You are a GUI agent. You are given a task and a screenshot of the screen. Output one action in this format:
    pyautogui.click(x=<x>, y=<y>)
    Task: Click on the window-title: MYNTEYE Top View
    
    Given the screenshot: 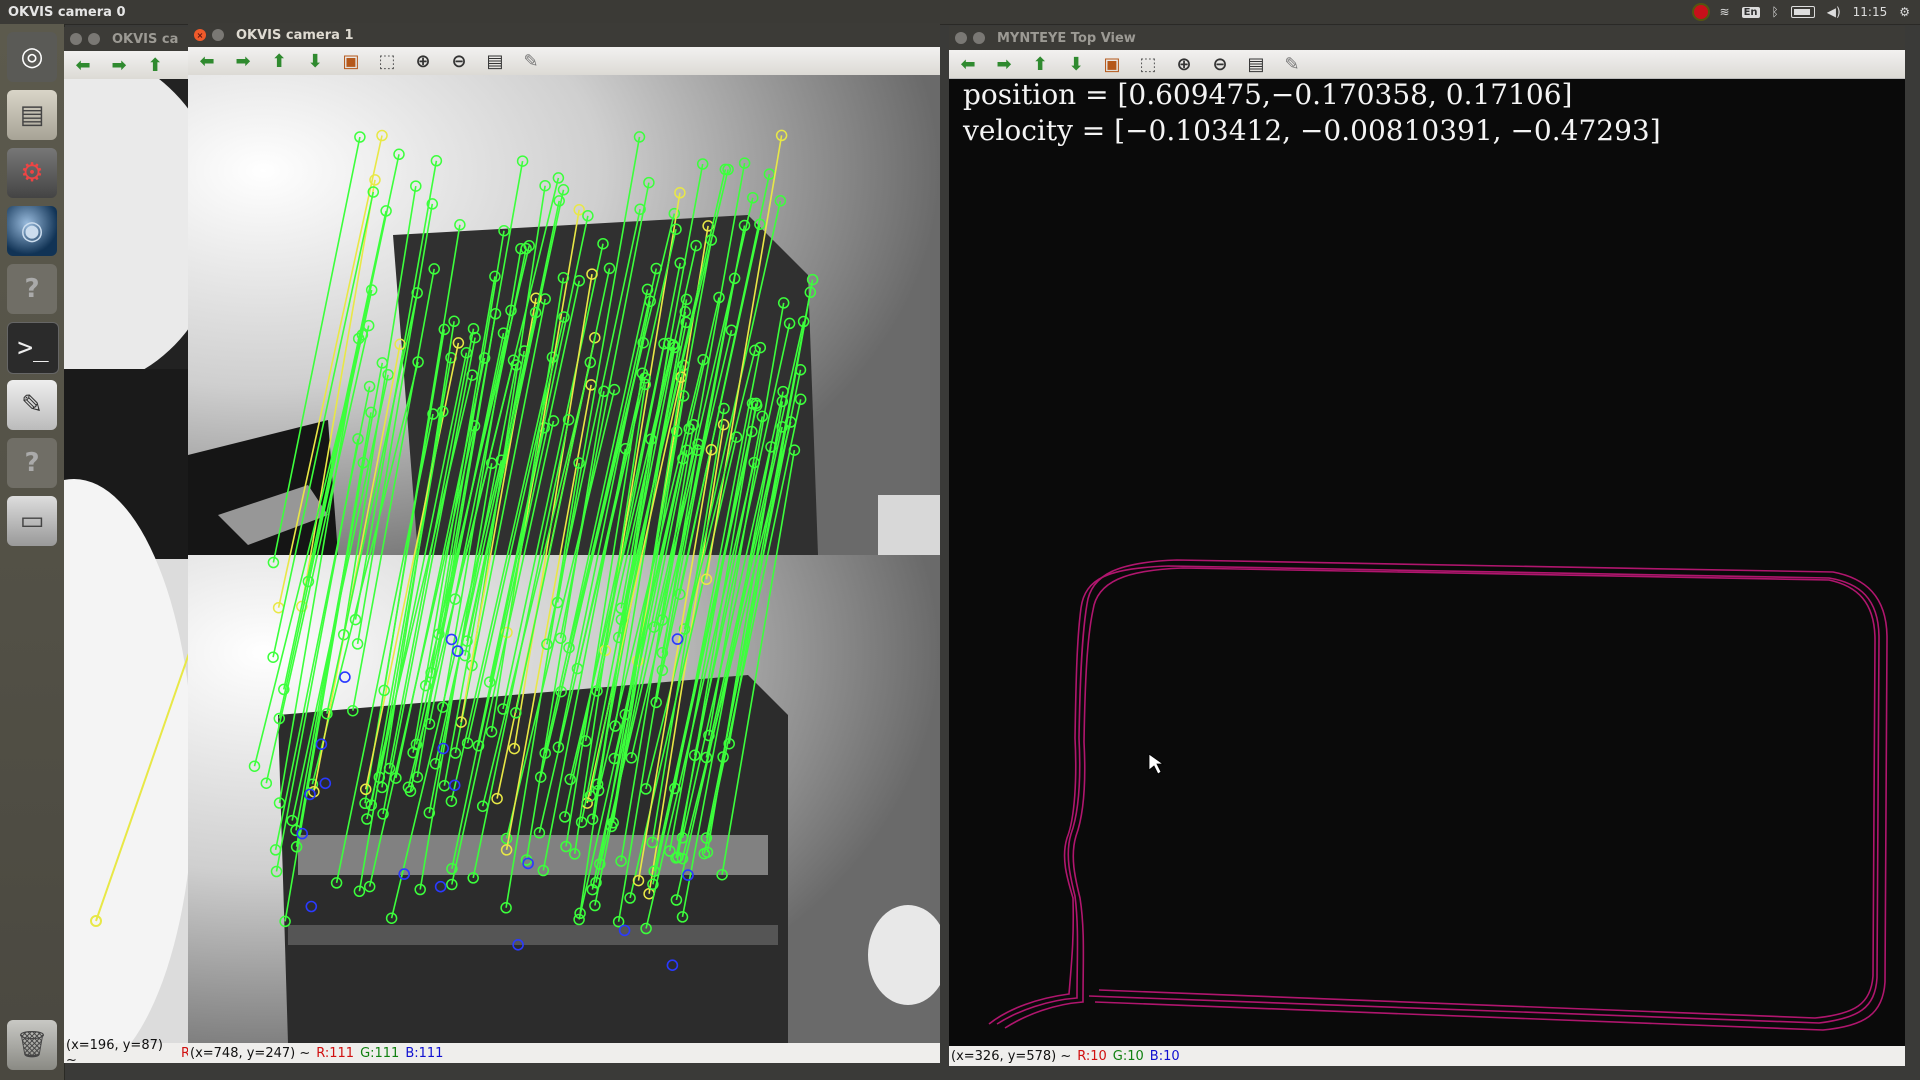 What is the action you would take?
    pyautogui.click(x=1066, y=38)
    